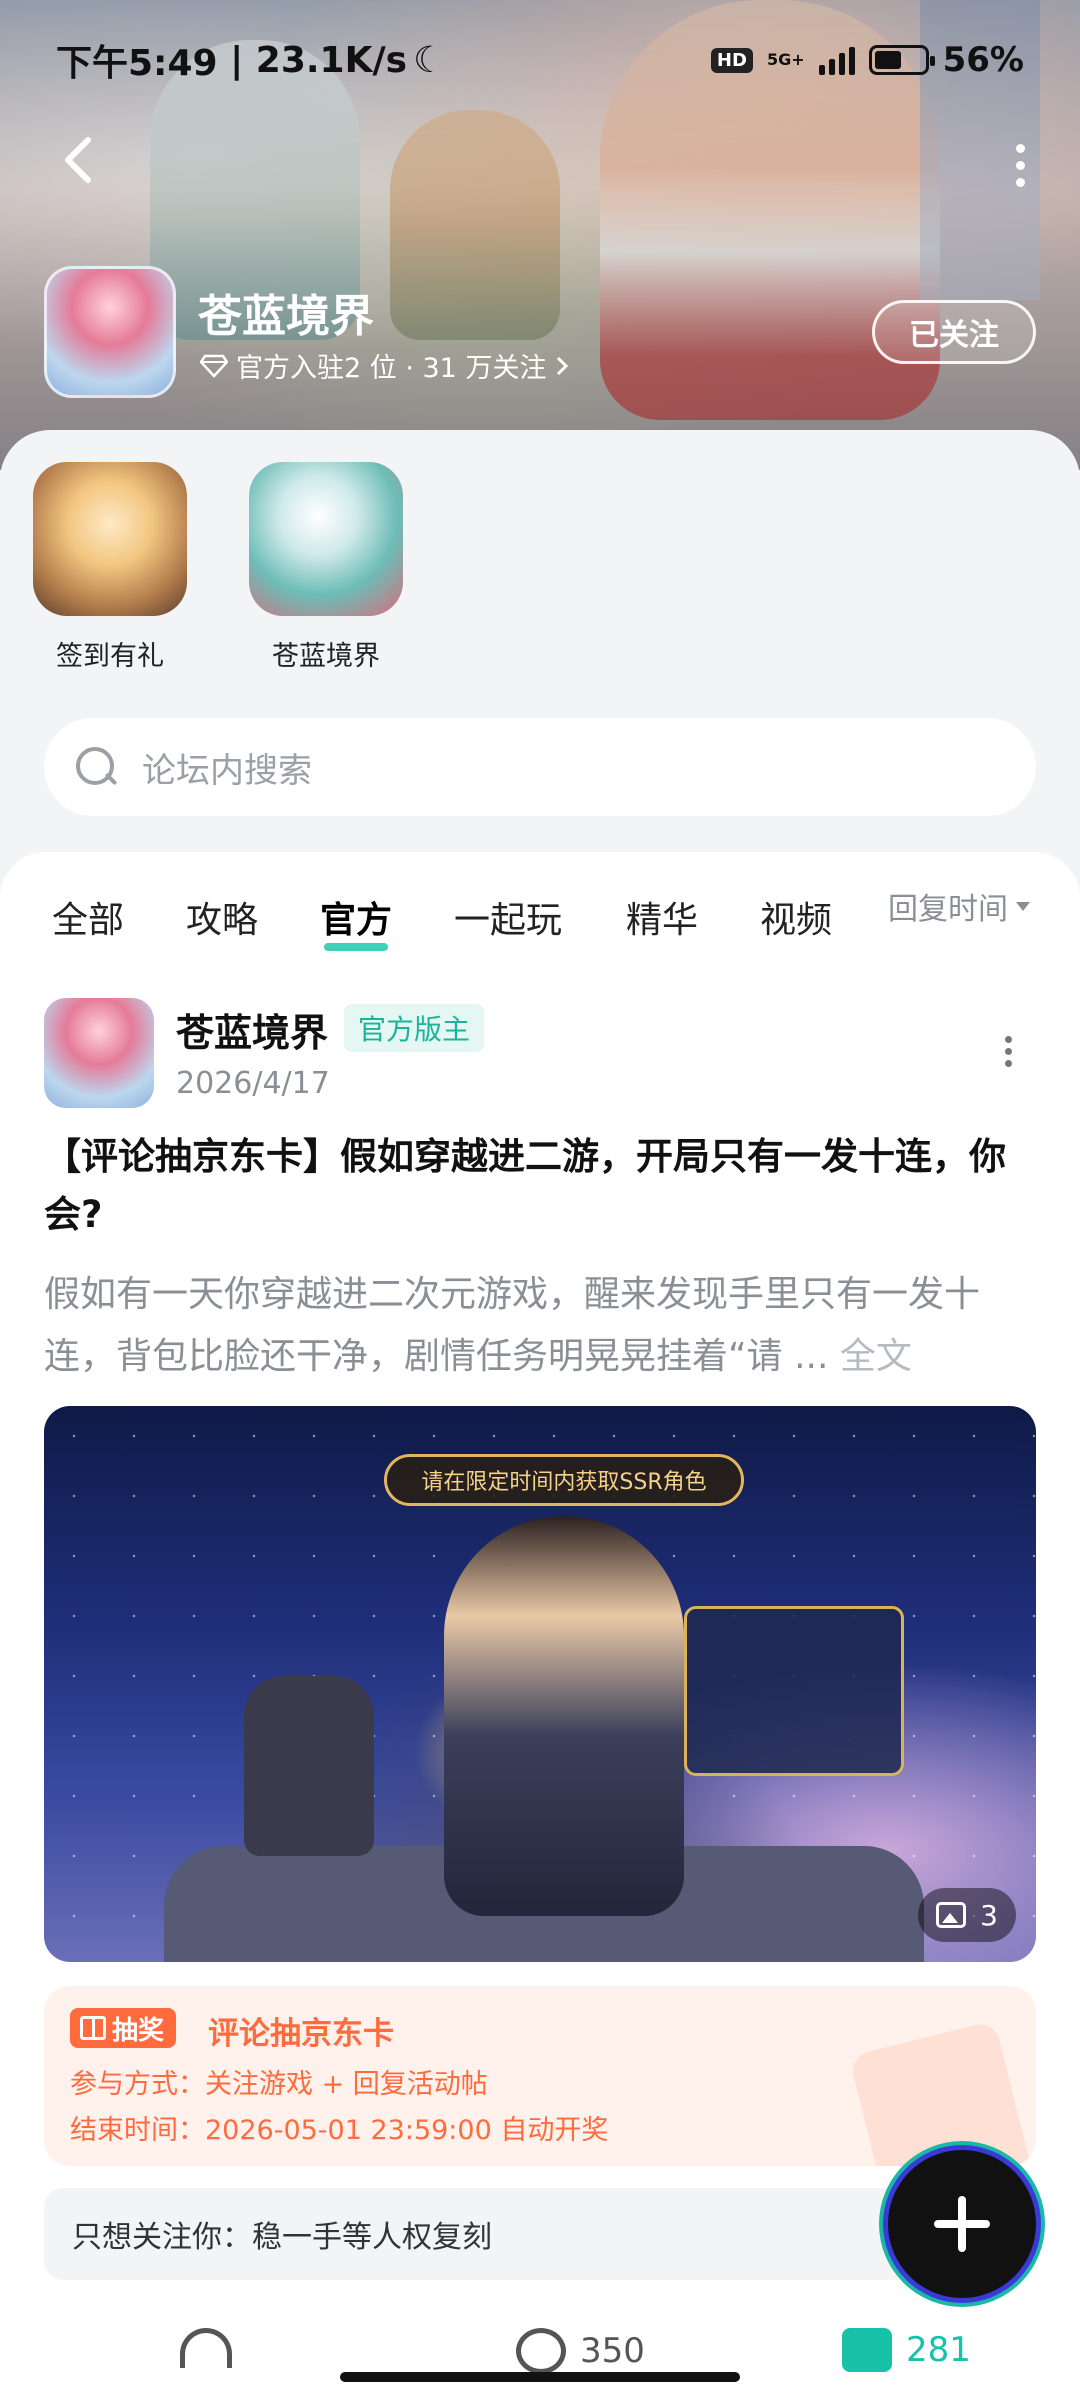  I want to click on full-text-link: 全文, so click(876, 1356).